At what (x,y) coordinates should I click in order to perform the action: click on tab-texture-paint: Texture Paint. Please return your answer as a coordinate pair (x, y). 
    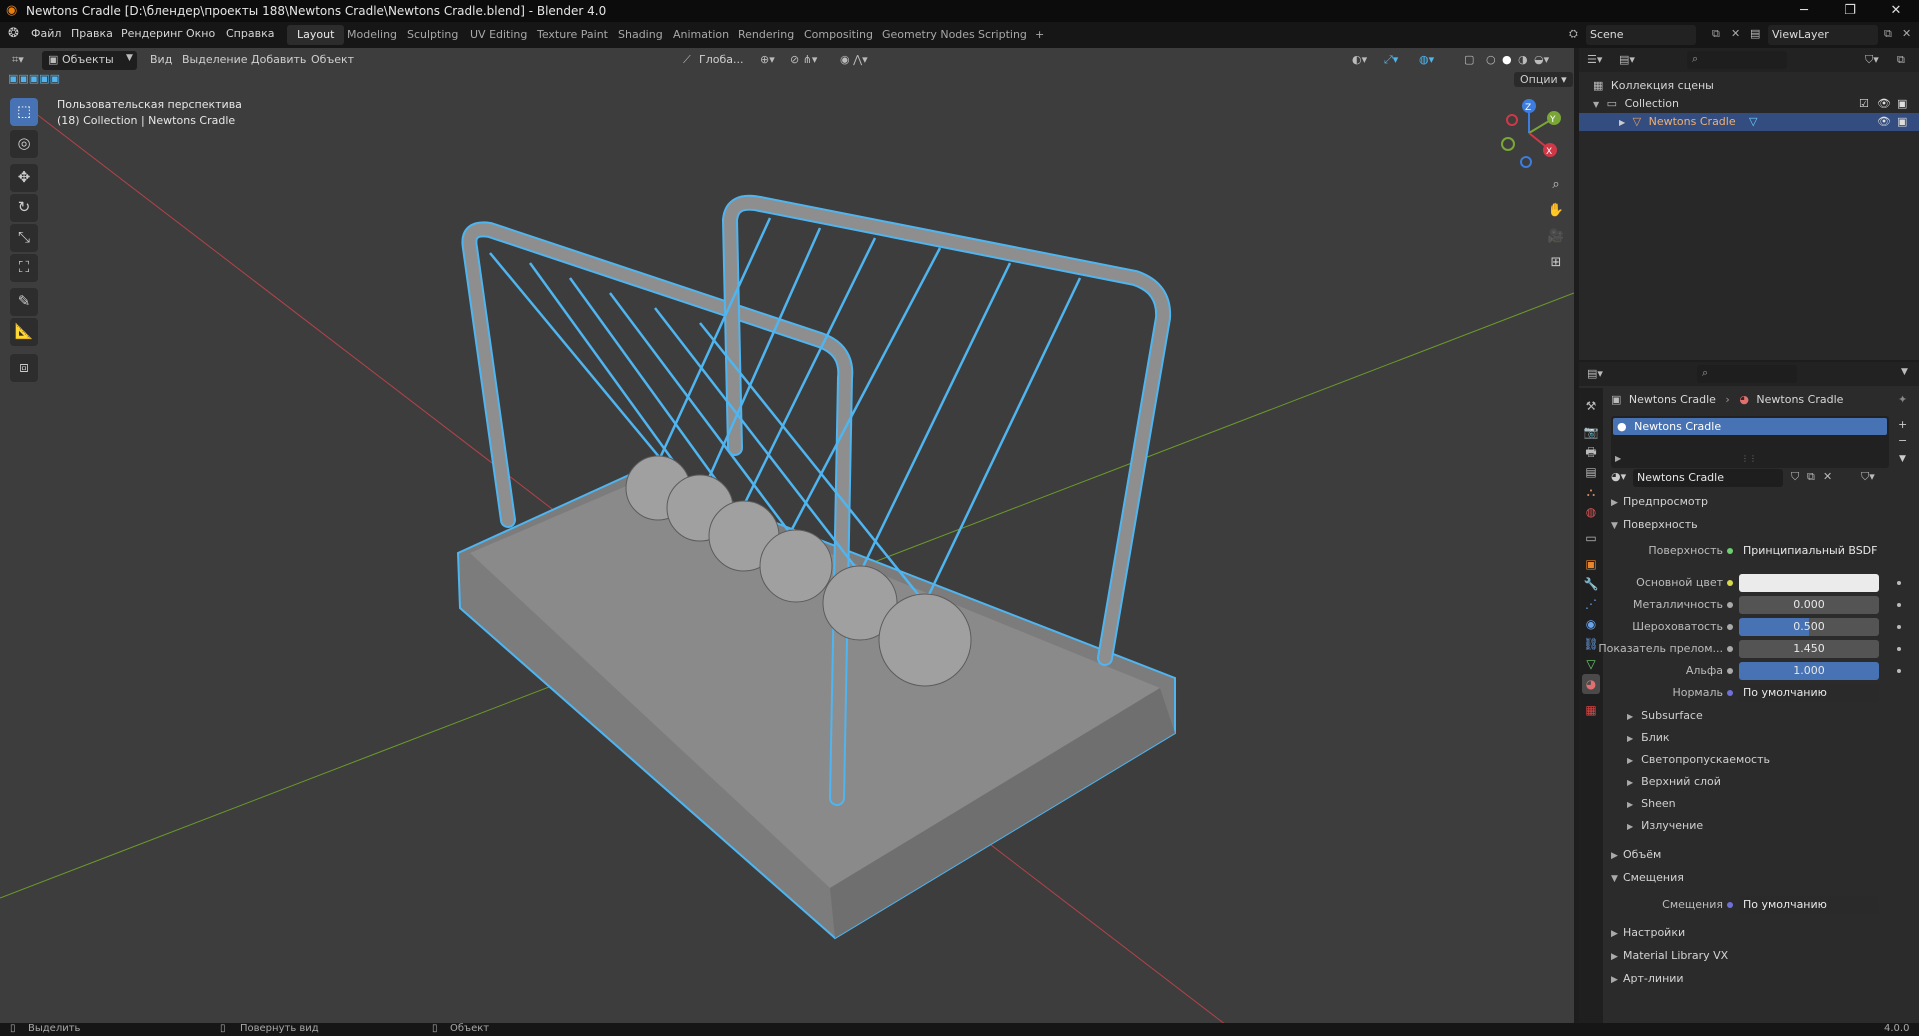
    Looking at the image, I should click on (572, 35).